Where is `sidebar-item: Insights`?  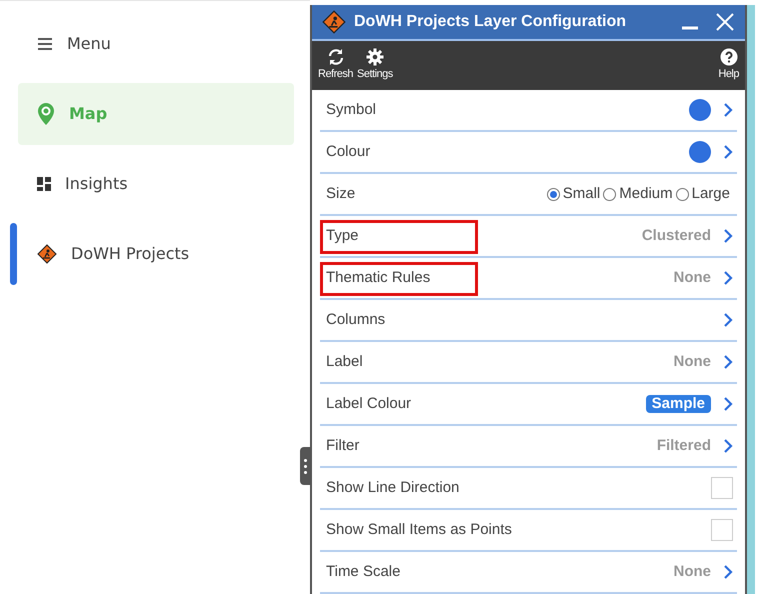 sidebar-item: Insights is located at coordinates (156, 184).